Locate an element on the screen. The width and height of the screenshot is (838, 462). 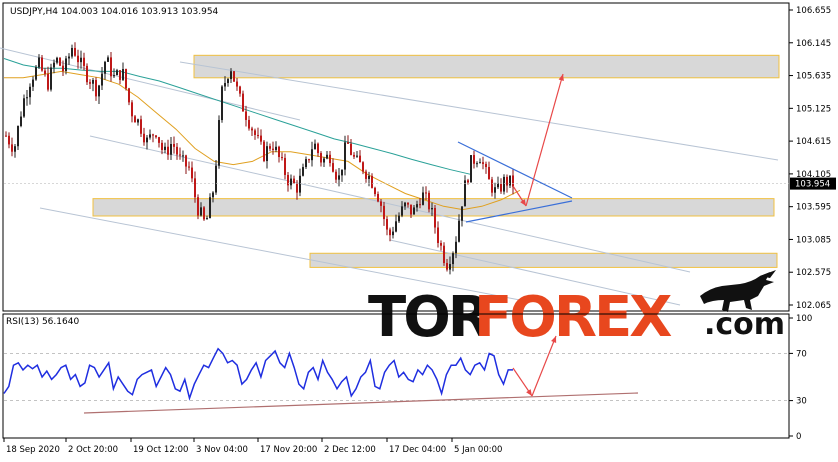
price-tick-label: 104.615 is located at coordinates (813, 142).